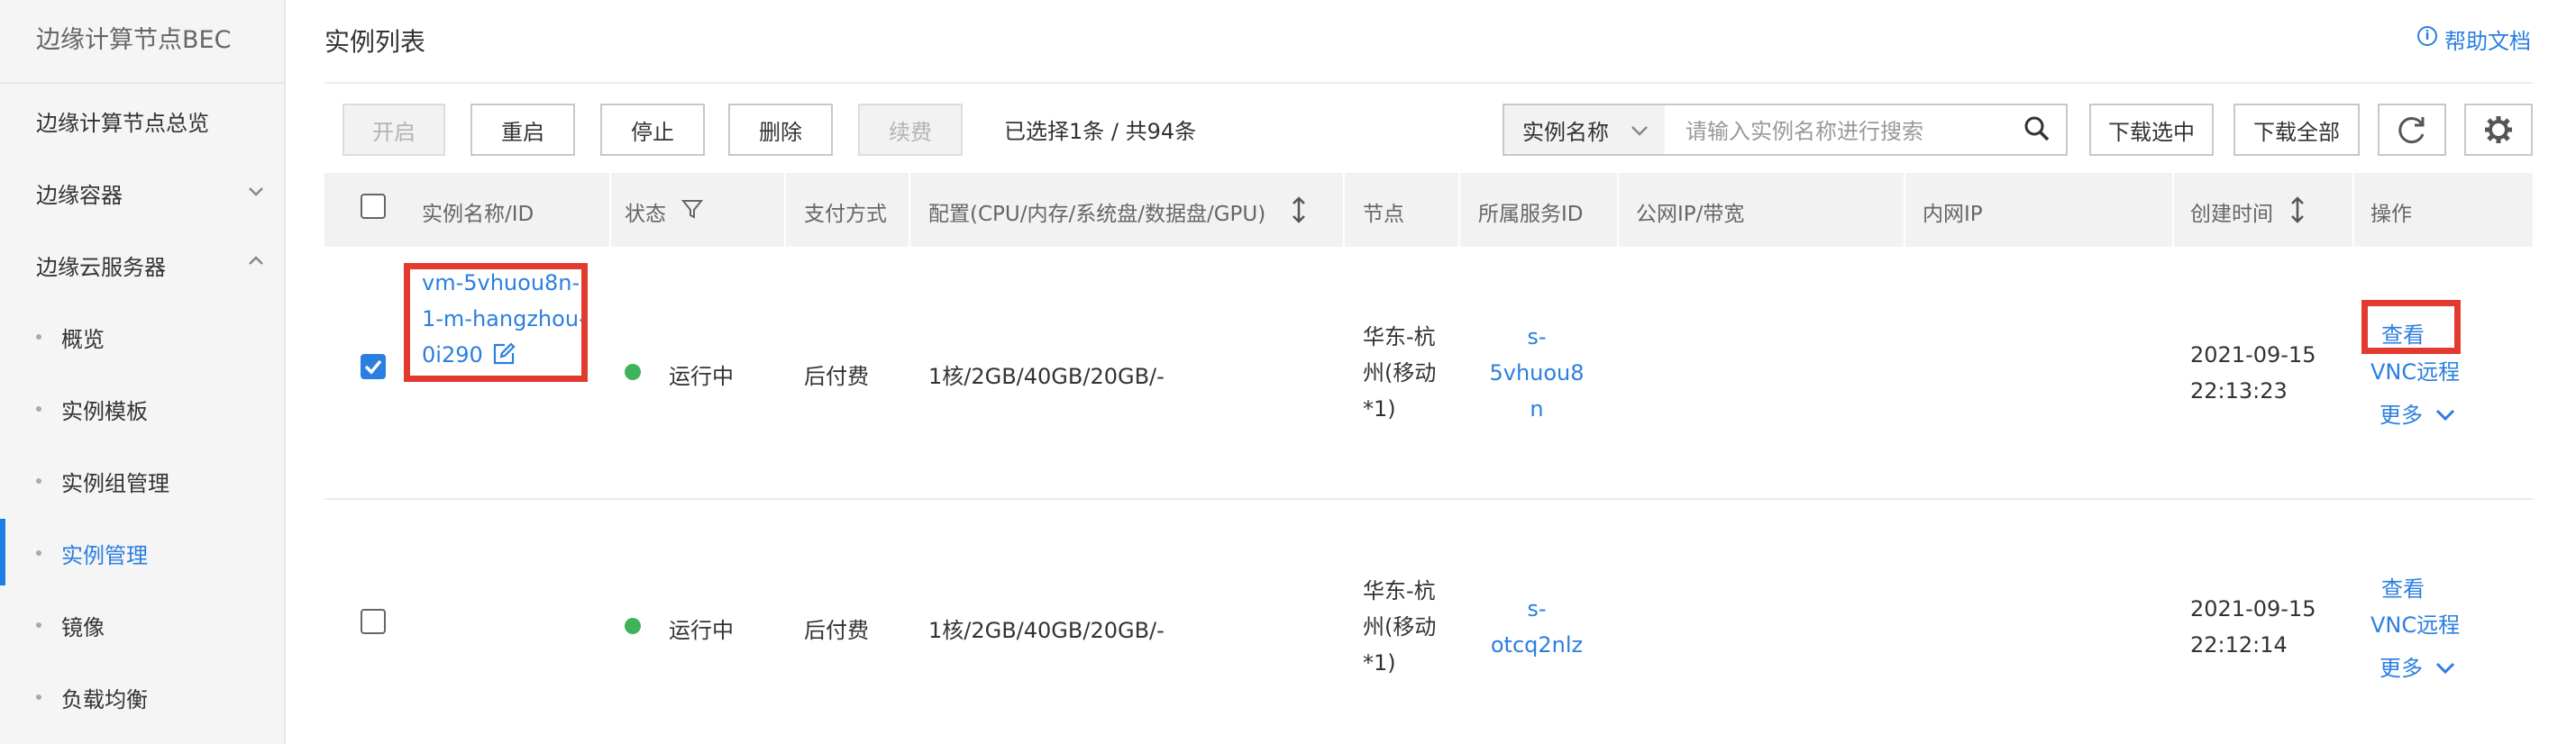 This screenshot has width=2576, height=744. Describe the element at coordinates (2403, 587) in the screenshot. I see `view-link: 查看` at that location.